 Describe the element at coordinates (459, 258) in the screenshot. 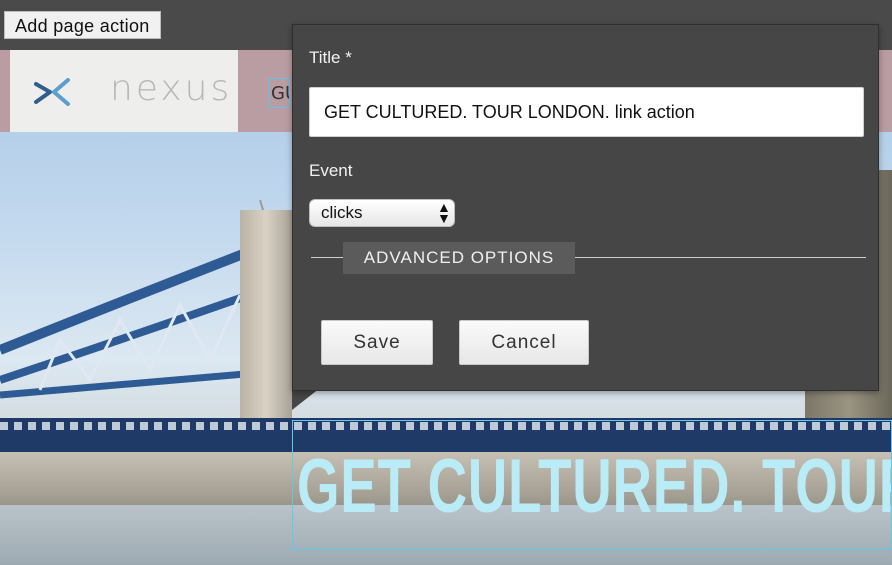

I see `advanced-options-toggle: ADVANCED OPTIONS` at that location.